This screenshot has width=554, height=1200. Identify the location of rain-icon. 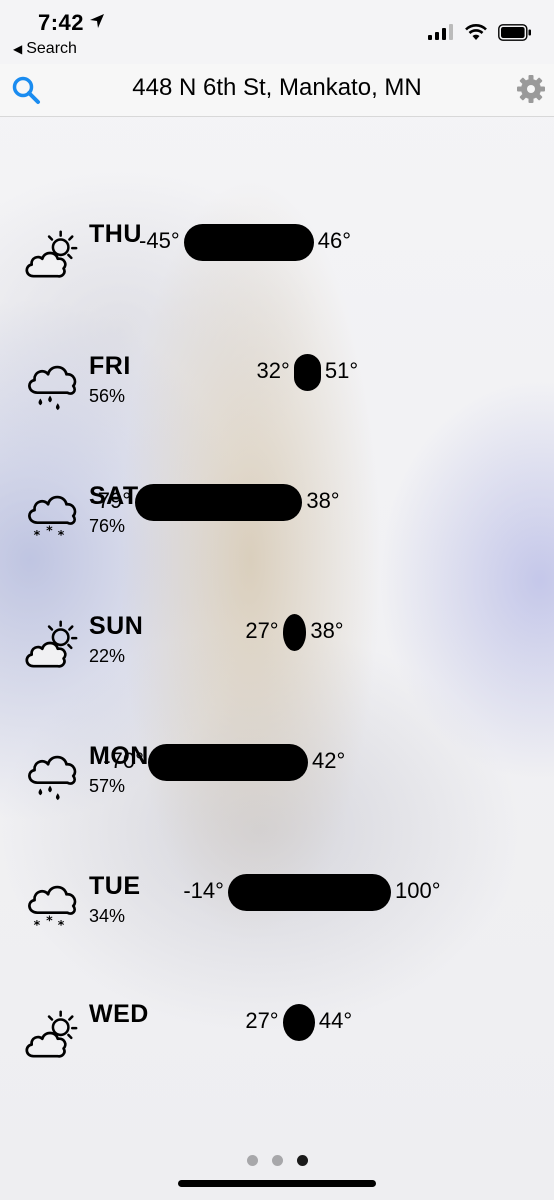
(52, 388).